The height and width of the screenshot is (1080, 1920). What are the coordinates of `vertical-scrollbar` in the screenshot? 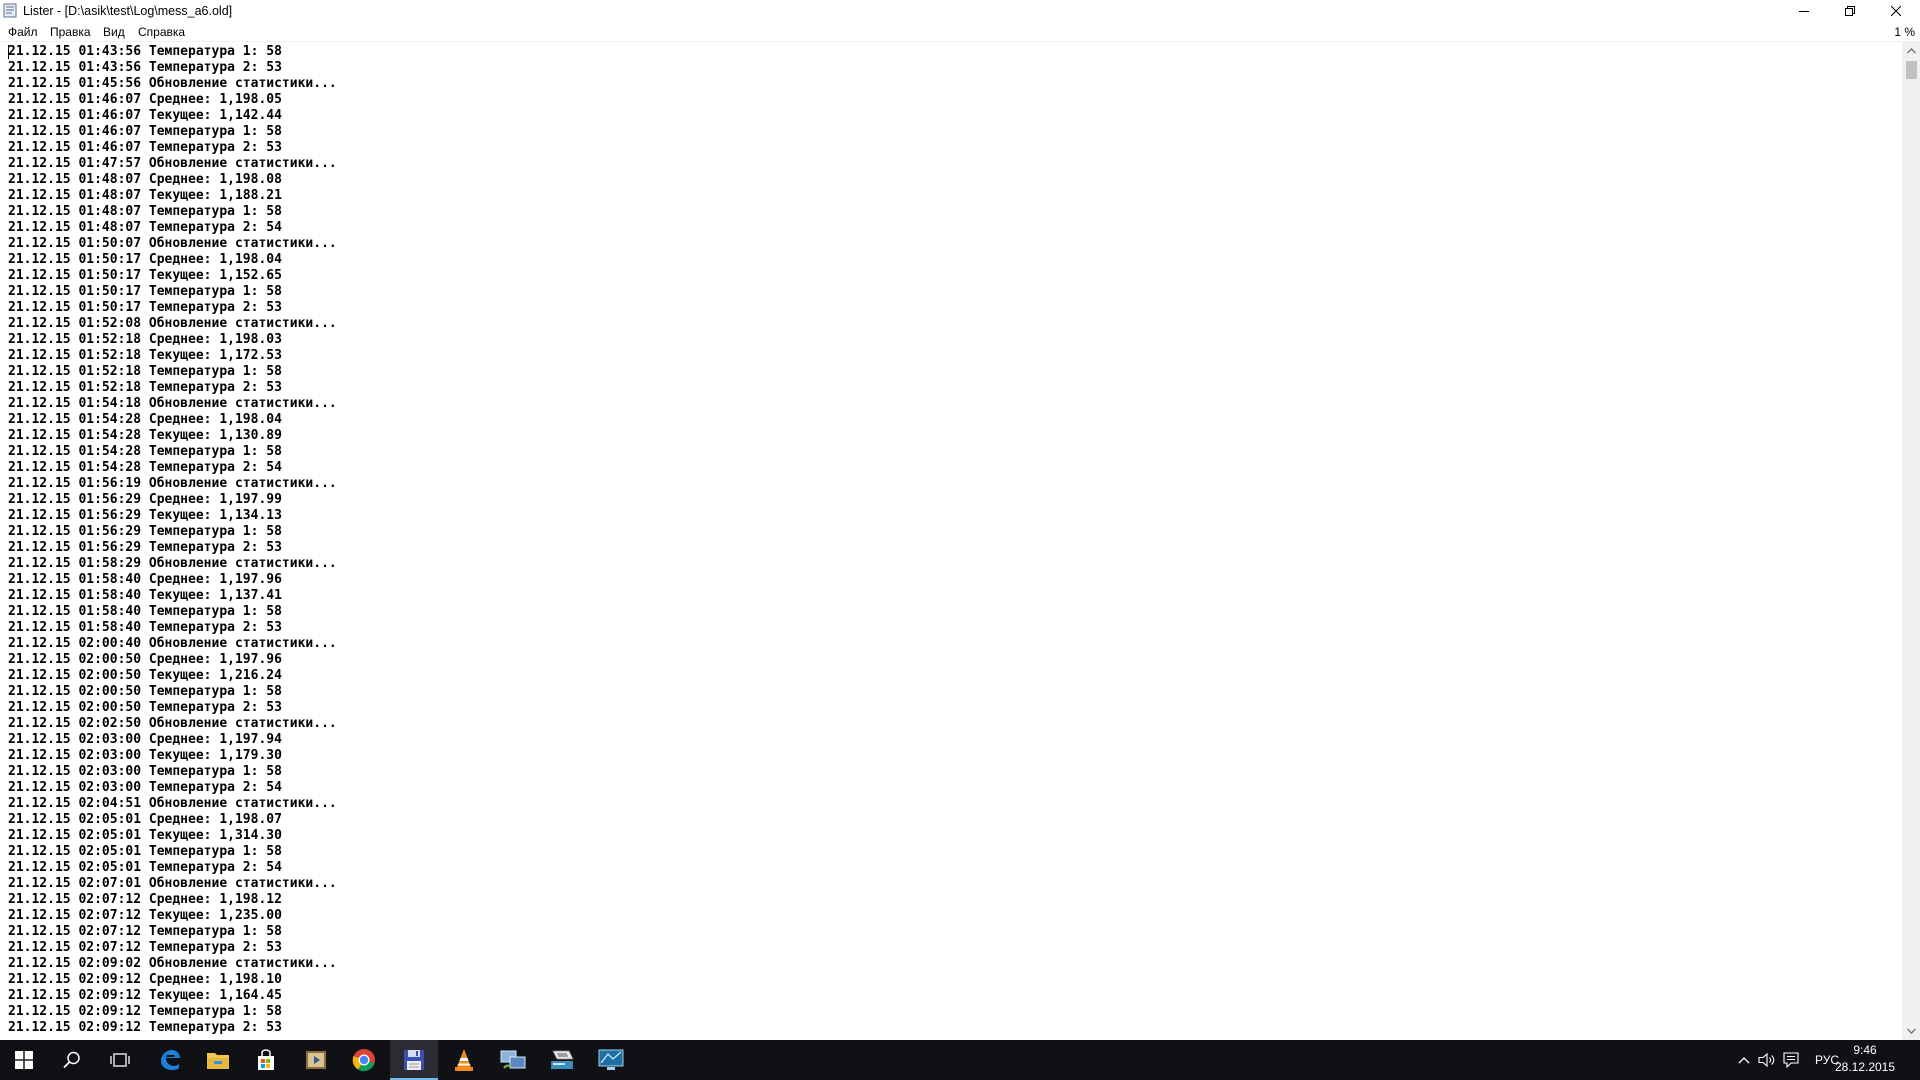 It's located at (1911, 541).